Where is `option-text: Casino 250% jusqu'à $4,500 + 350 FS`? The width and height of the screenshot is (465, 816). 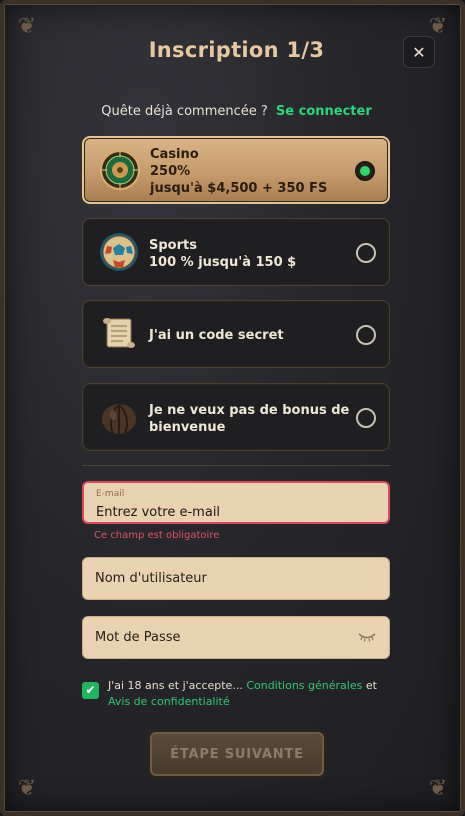
option-text: Casino 250% jusqu'à $4,500 + 350 FS is located at coordinates (238, 171).